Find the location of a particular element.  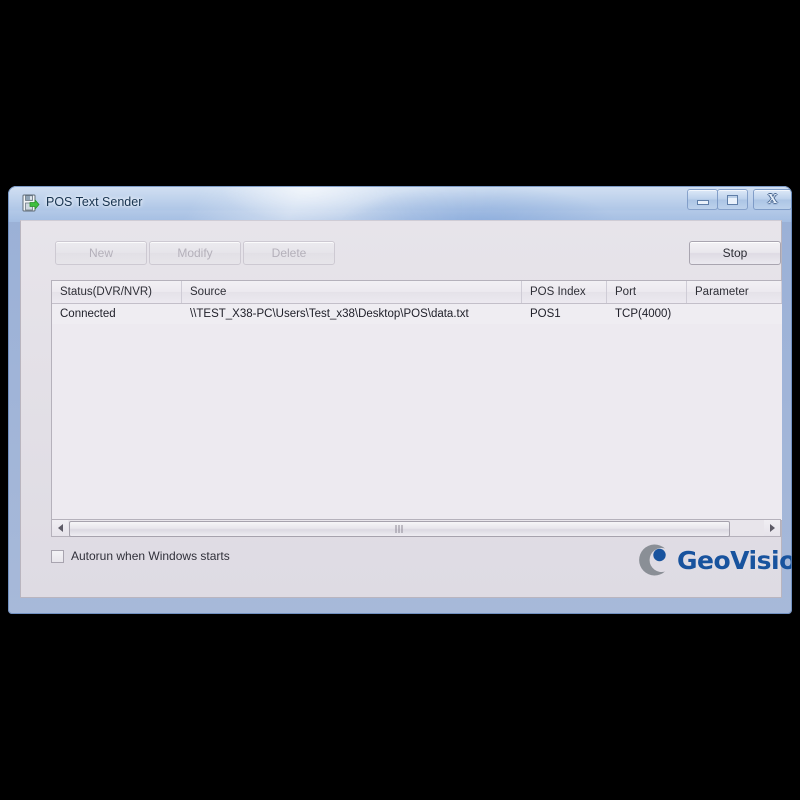

maximize-button is located at coordinates (732, 199).